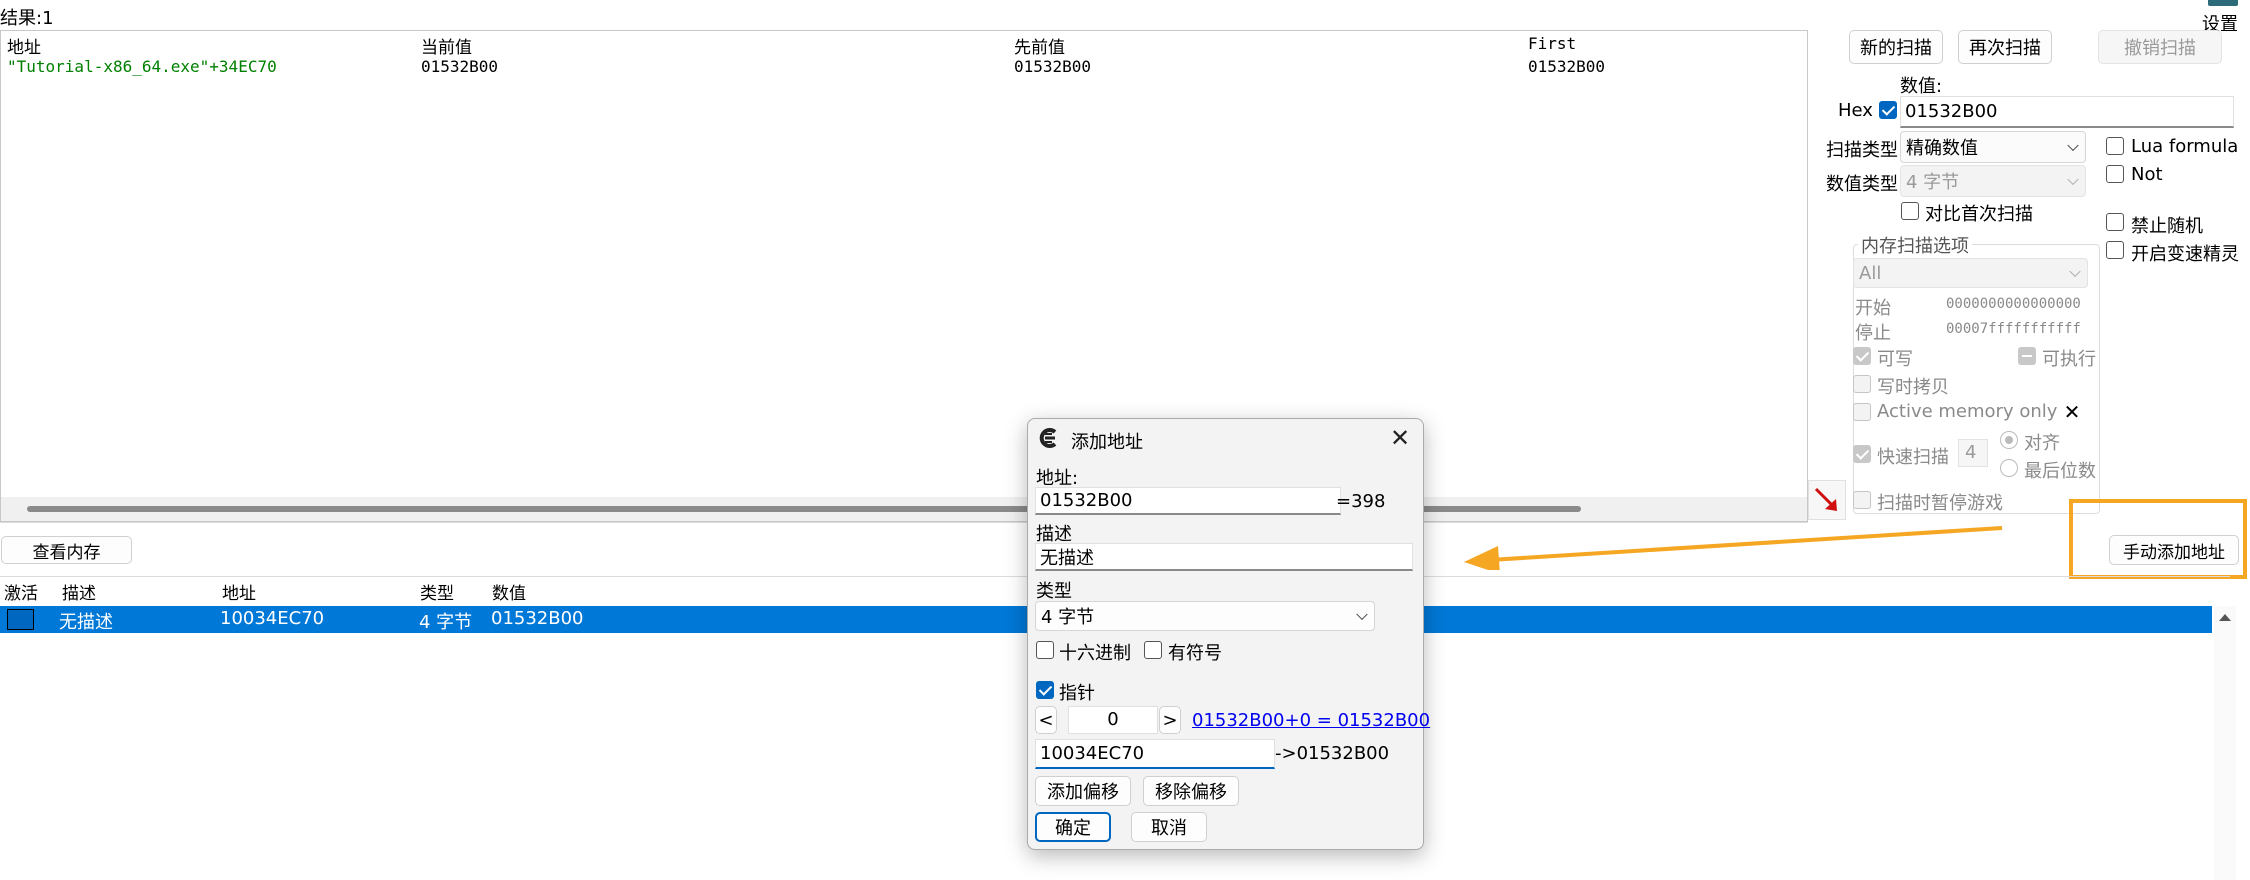 The width and height of the screenshot is (2250, 880). I want to click on ok-button: 确定, so click(1073, 827).